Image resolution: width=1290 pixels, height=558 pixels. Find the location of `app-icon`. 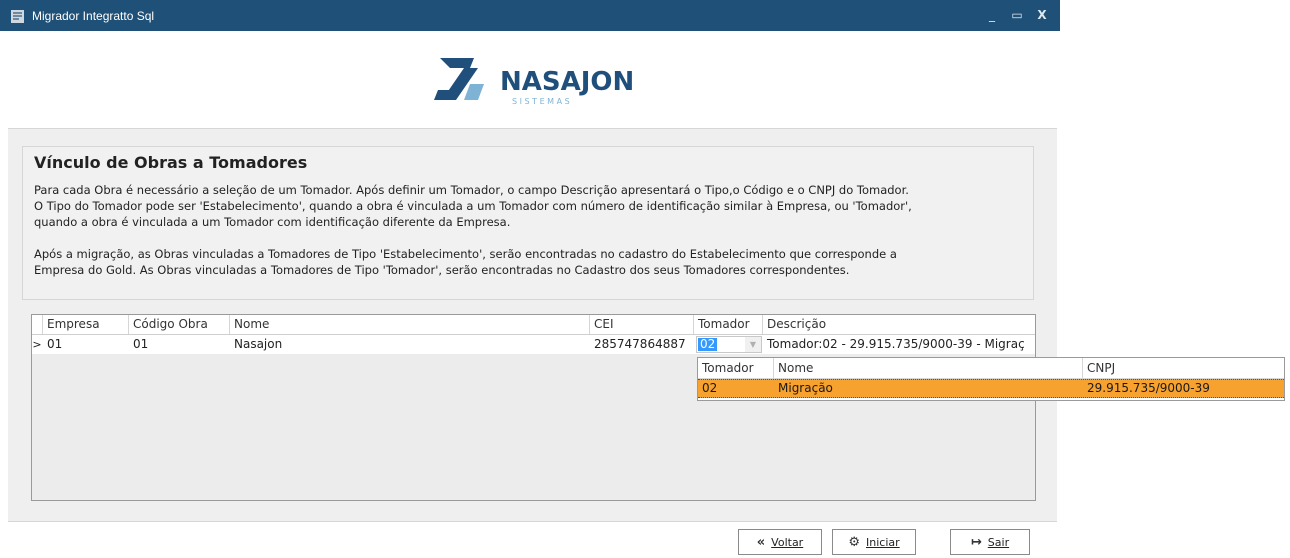

app-icon is located at coordinates (17, 16).